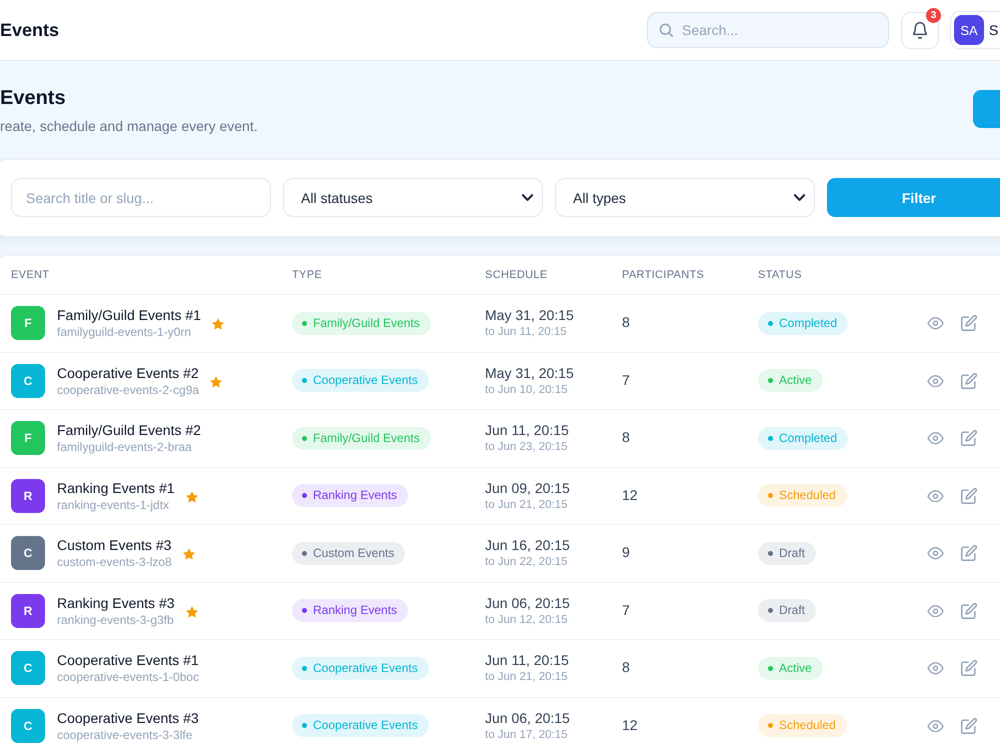  Describe the element at coordinates (30, 30) in the screenshot. I see `page-title: Events` at that location.